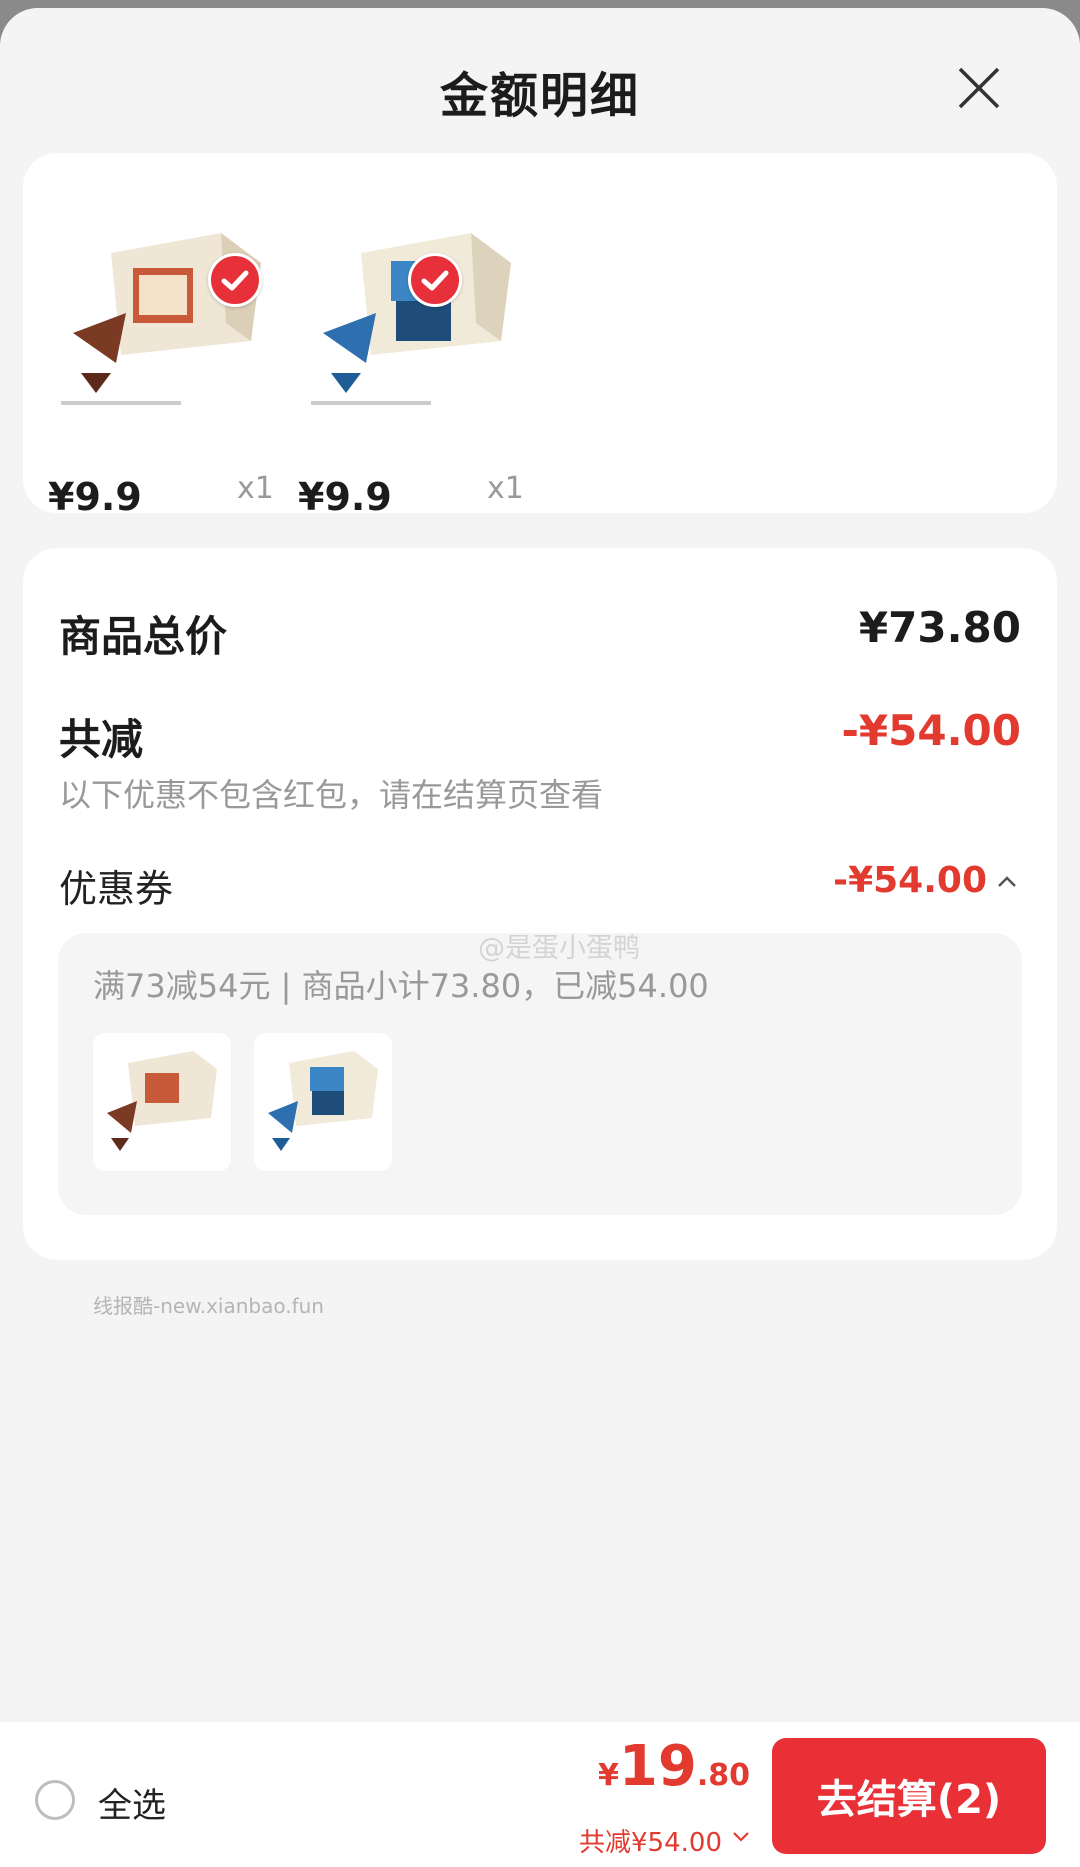  I want to click on total-value: ¥73.80, so click(939, 627).